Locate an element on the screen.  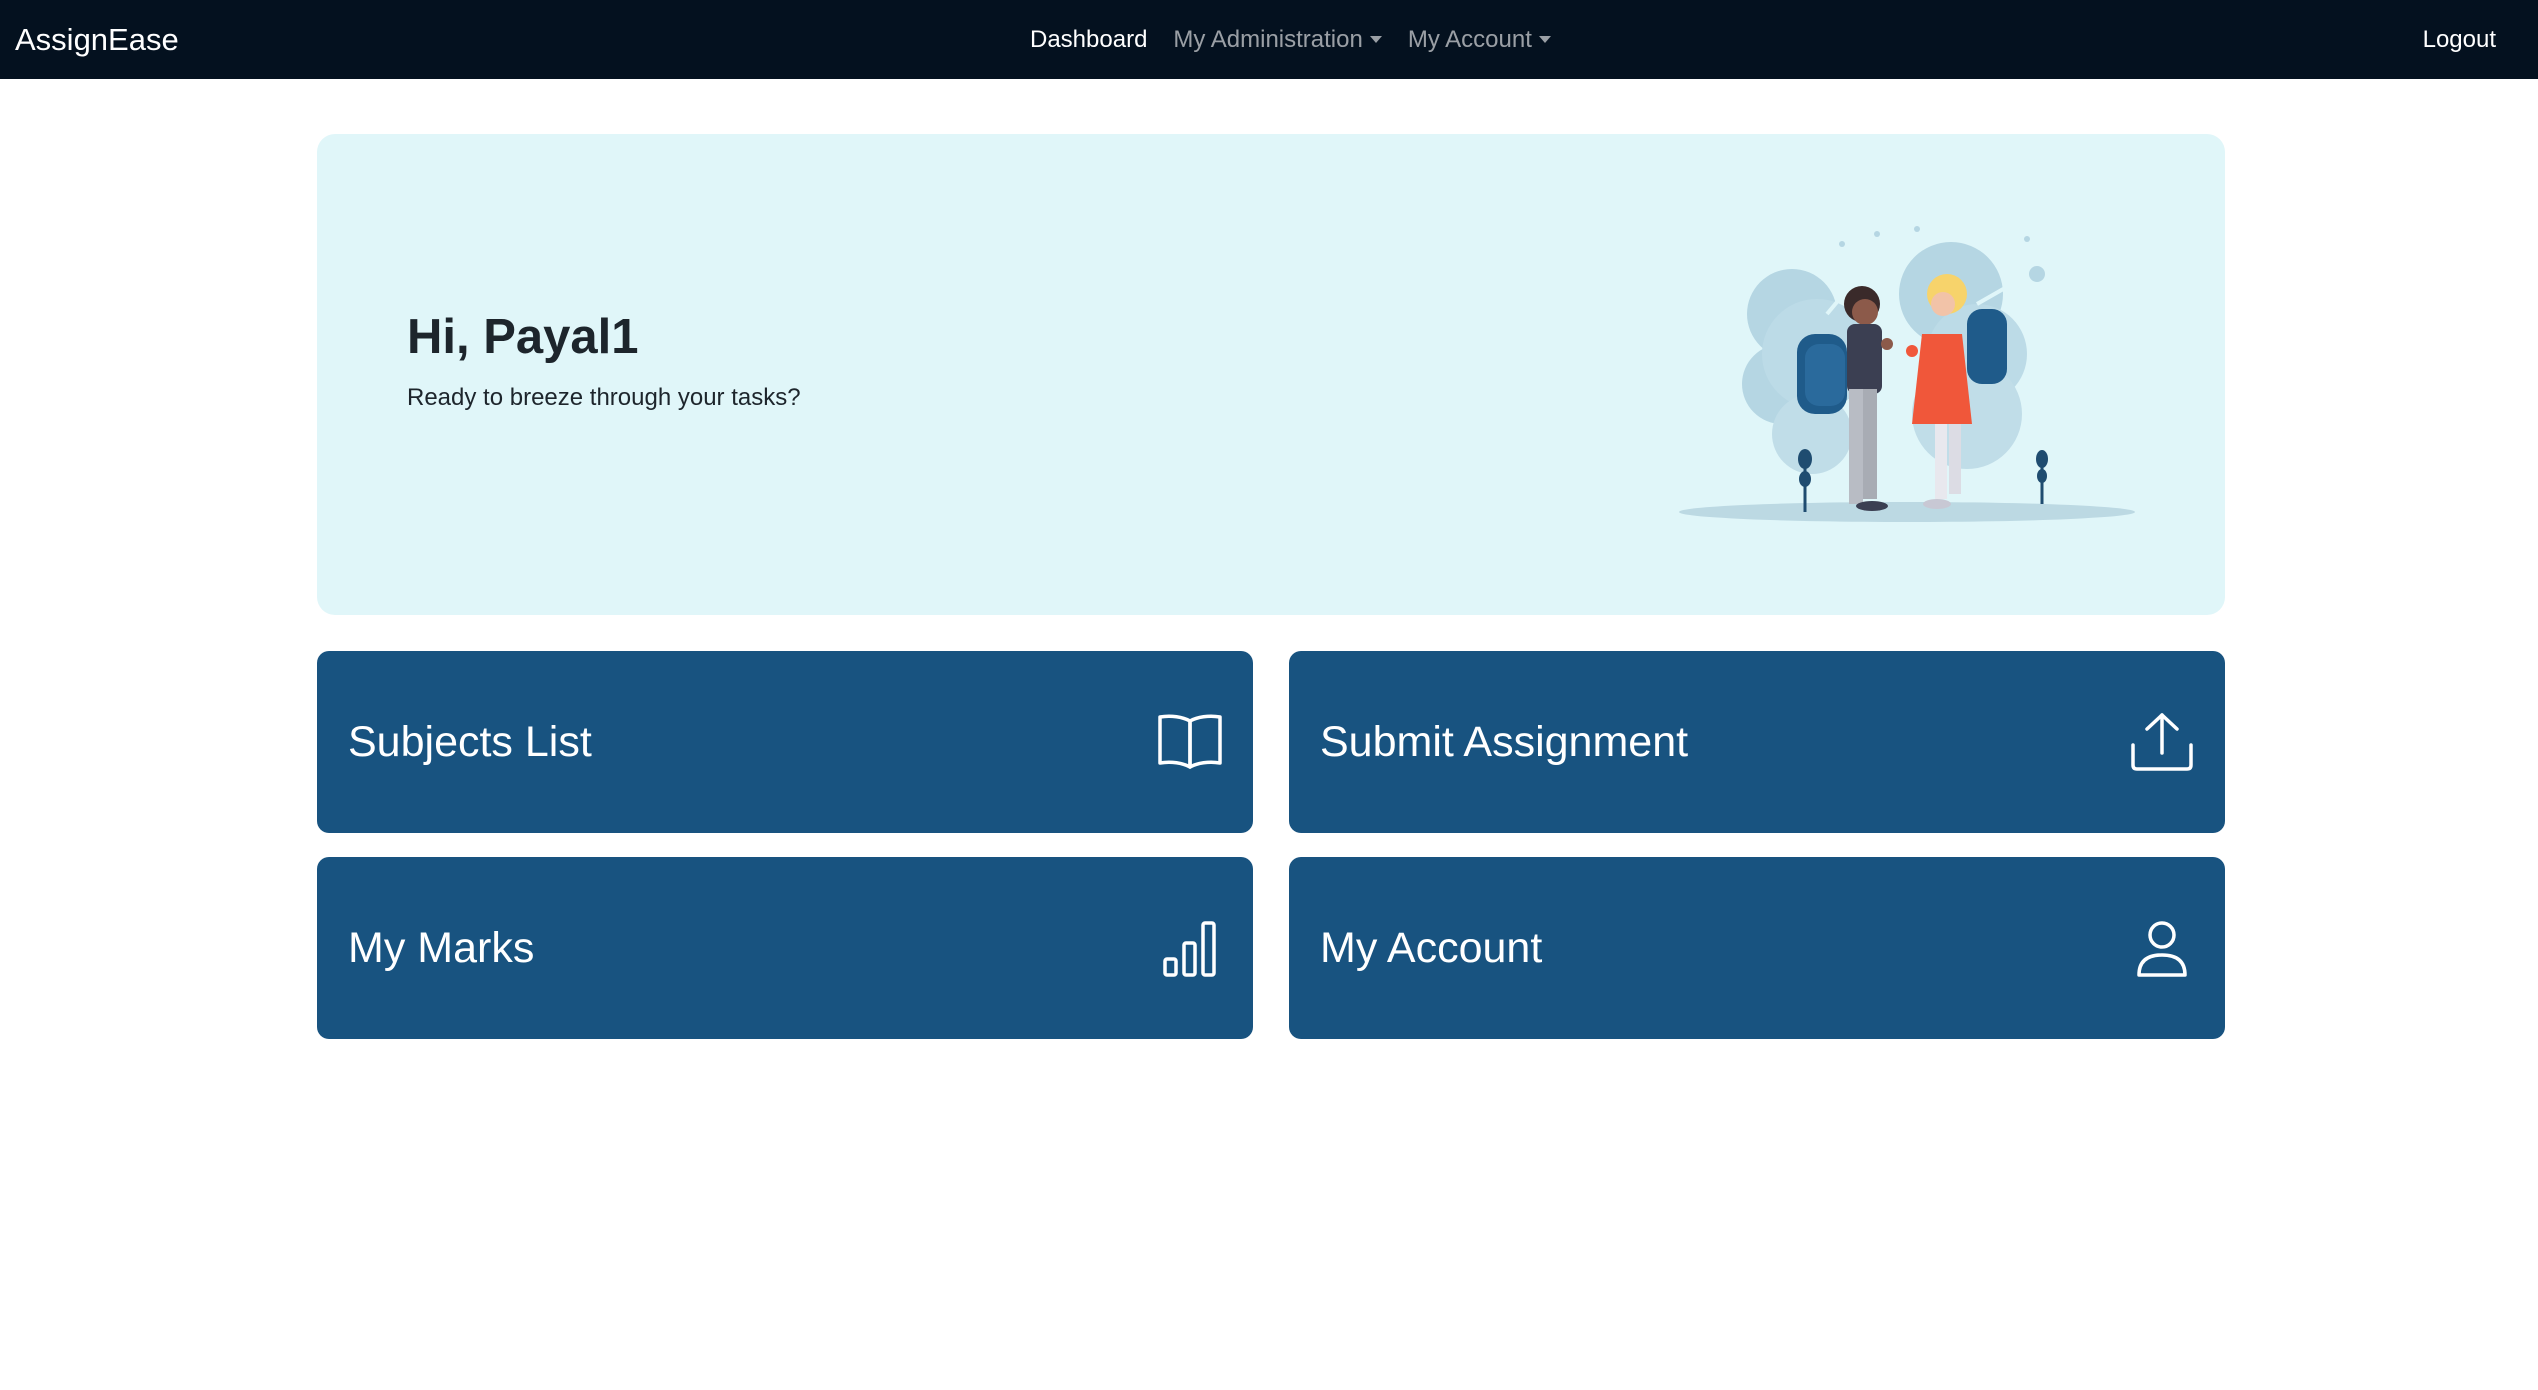
card-label: Submit Assignment is located at coordinates (1504, 741).